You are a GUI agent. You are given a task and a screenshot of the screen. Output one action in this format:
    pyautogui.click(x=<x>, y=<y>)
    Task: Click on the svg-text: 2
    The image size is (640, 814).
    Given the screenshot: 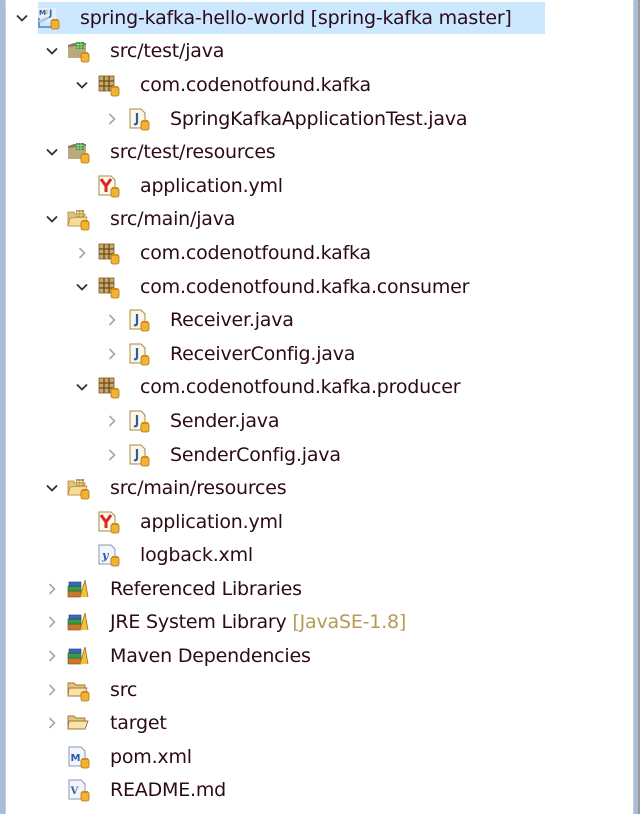 What is the action you would take?
    pyautogui.click(x=46, y=13)
    